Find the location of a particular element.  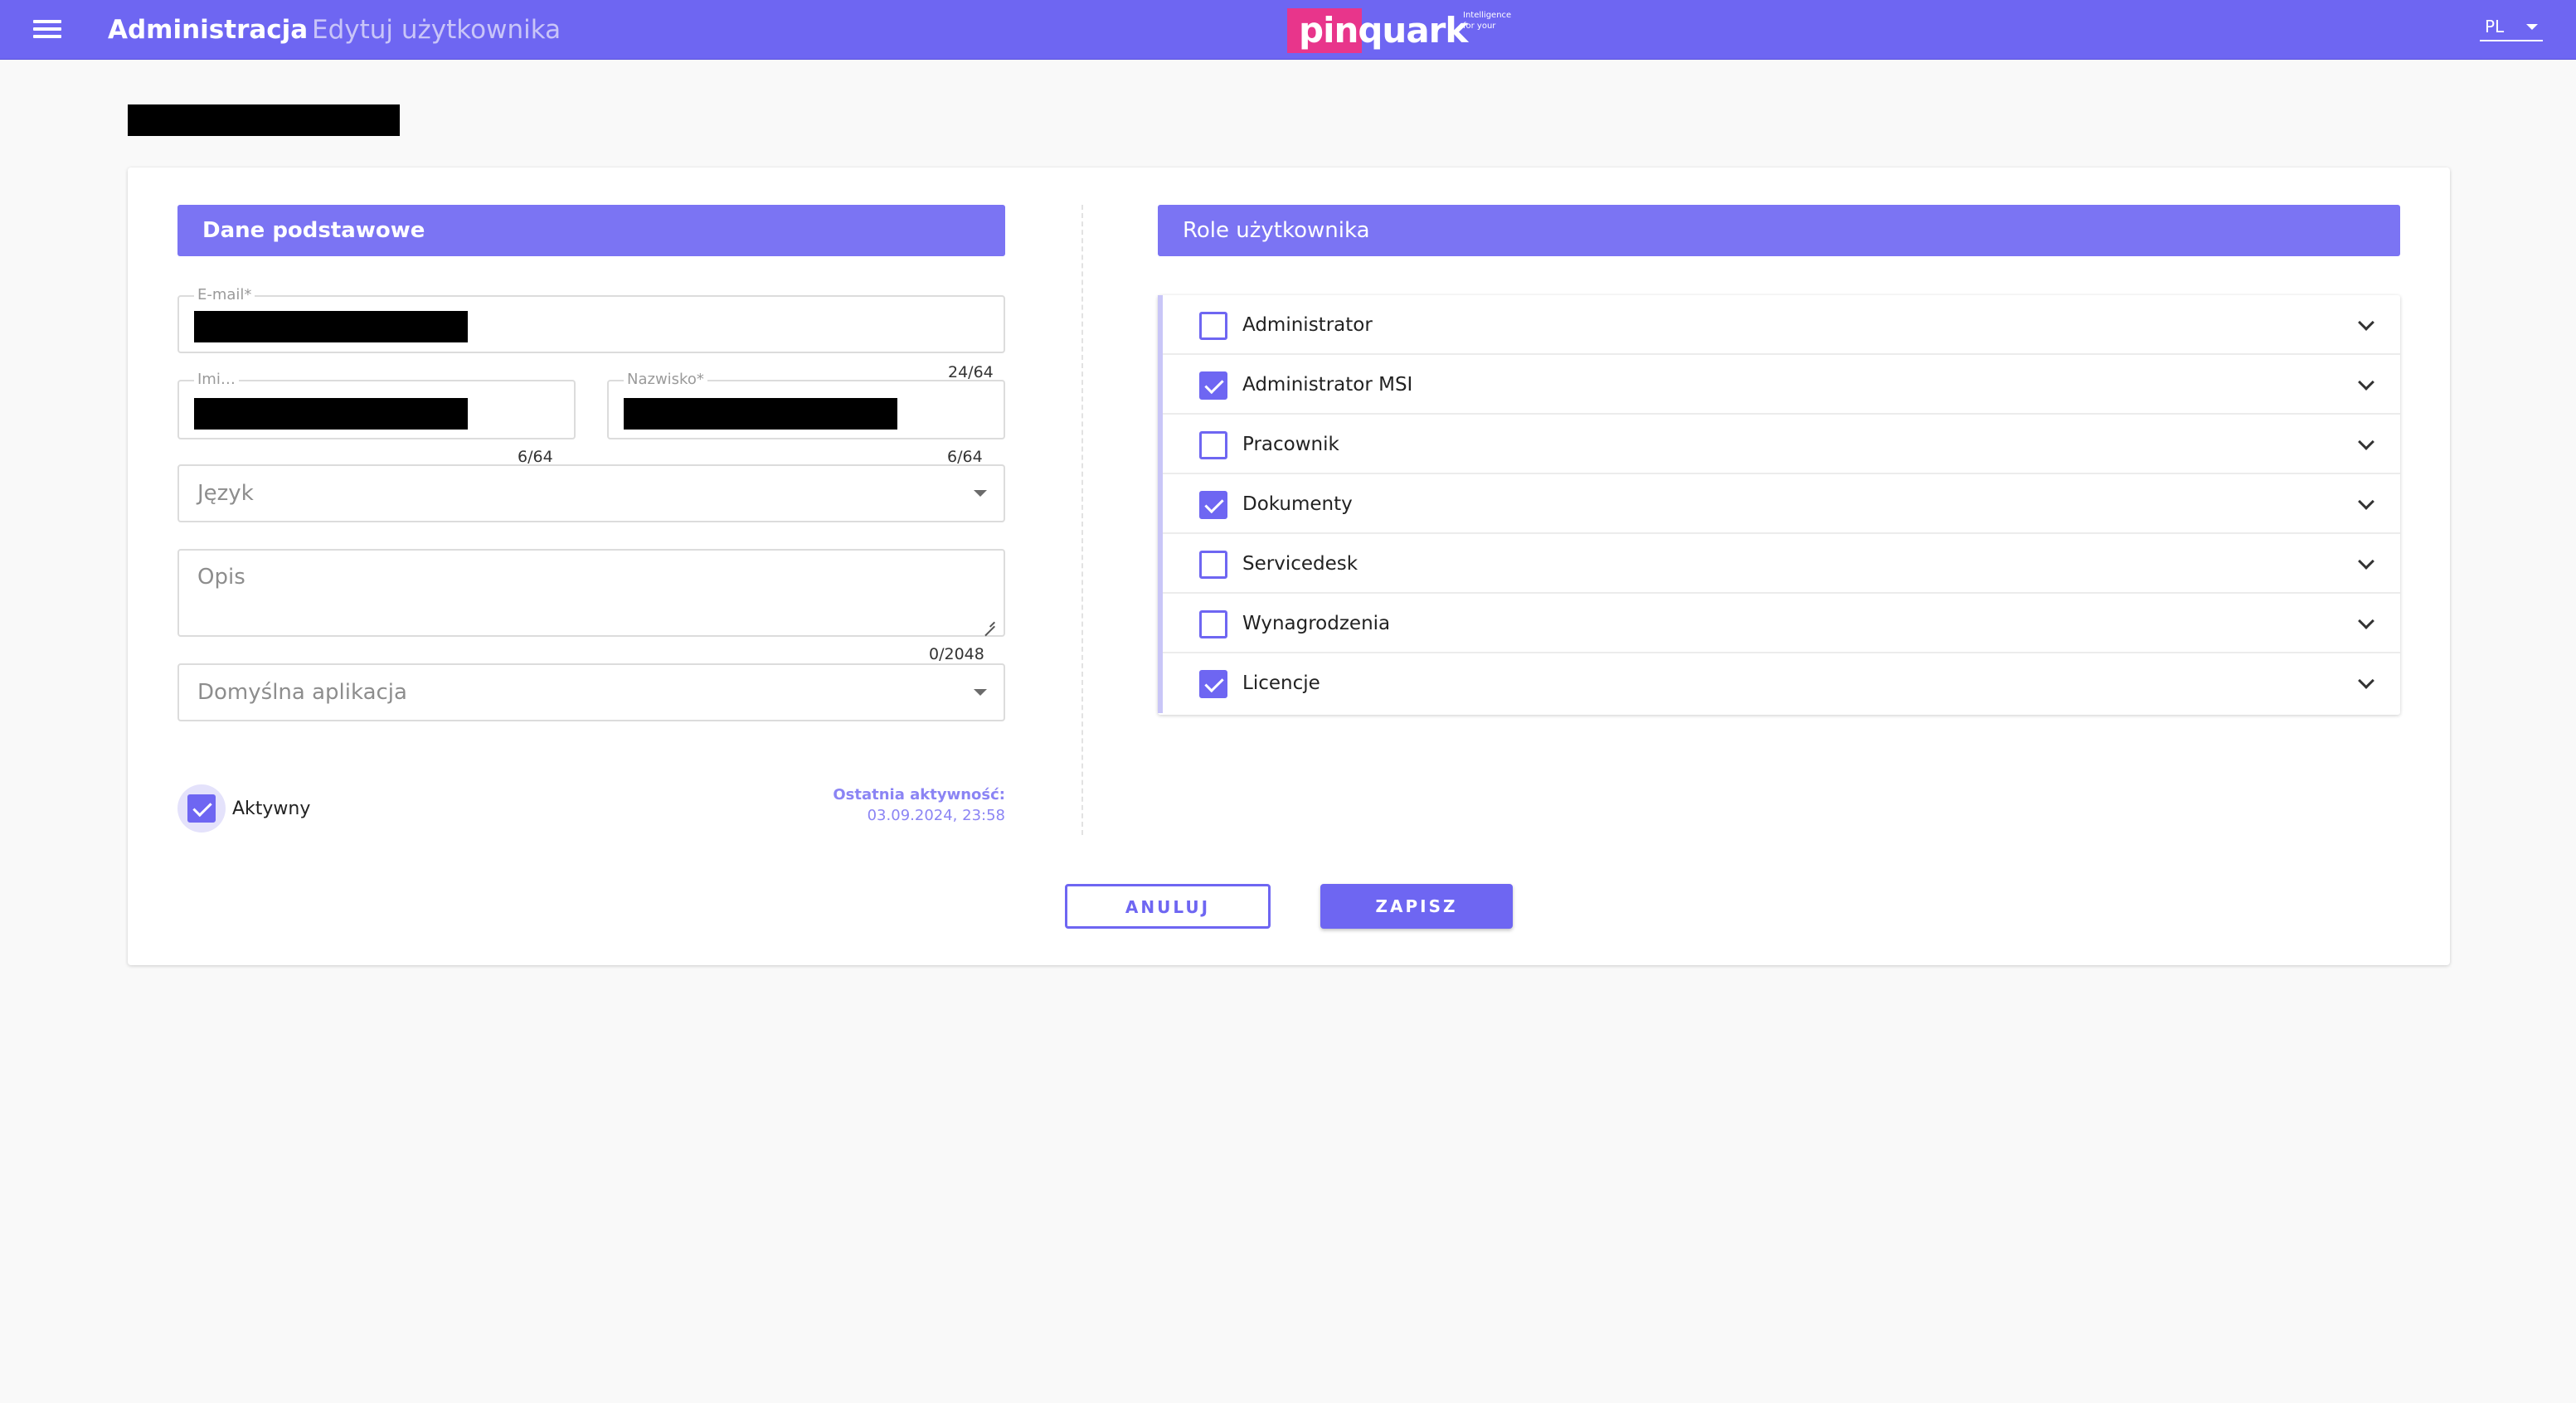

active-checkbox: Aktywny is located at coordinates (244, 809).